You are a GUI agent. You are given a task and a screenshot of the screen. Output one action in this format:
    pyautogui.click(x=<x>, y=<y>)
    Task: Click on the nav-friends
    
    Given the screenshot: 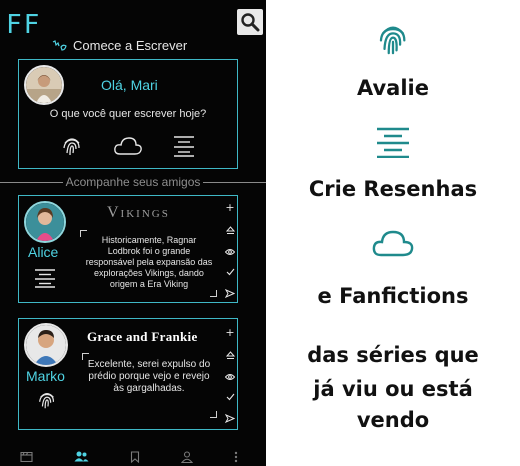 What is the action you would take?
    pyautogui.click(x=81, y=456)
    